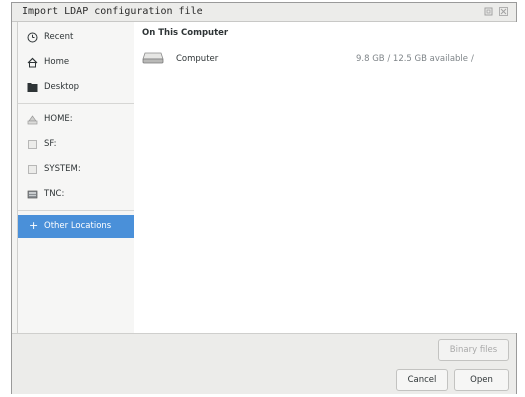 The image size is (525, 397). Describe the element at coordinates (54, 194) in the screenshot. I see `sidebar-item-label: TNC:` at that location.